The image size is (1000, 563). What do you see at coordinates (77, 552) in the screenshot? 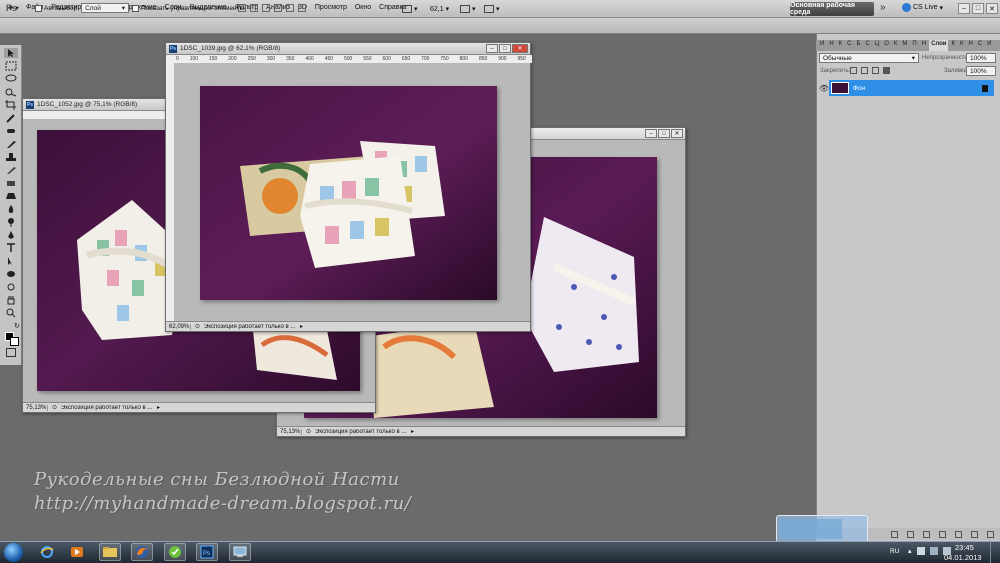
I see `media-player-icon` at bounding box center [77, 552].